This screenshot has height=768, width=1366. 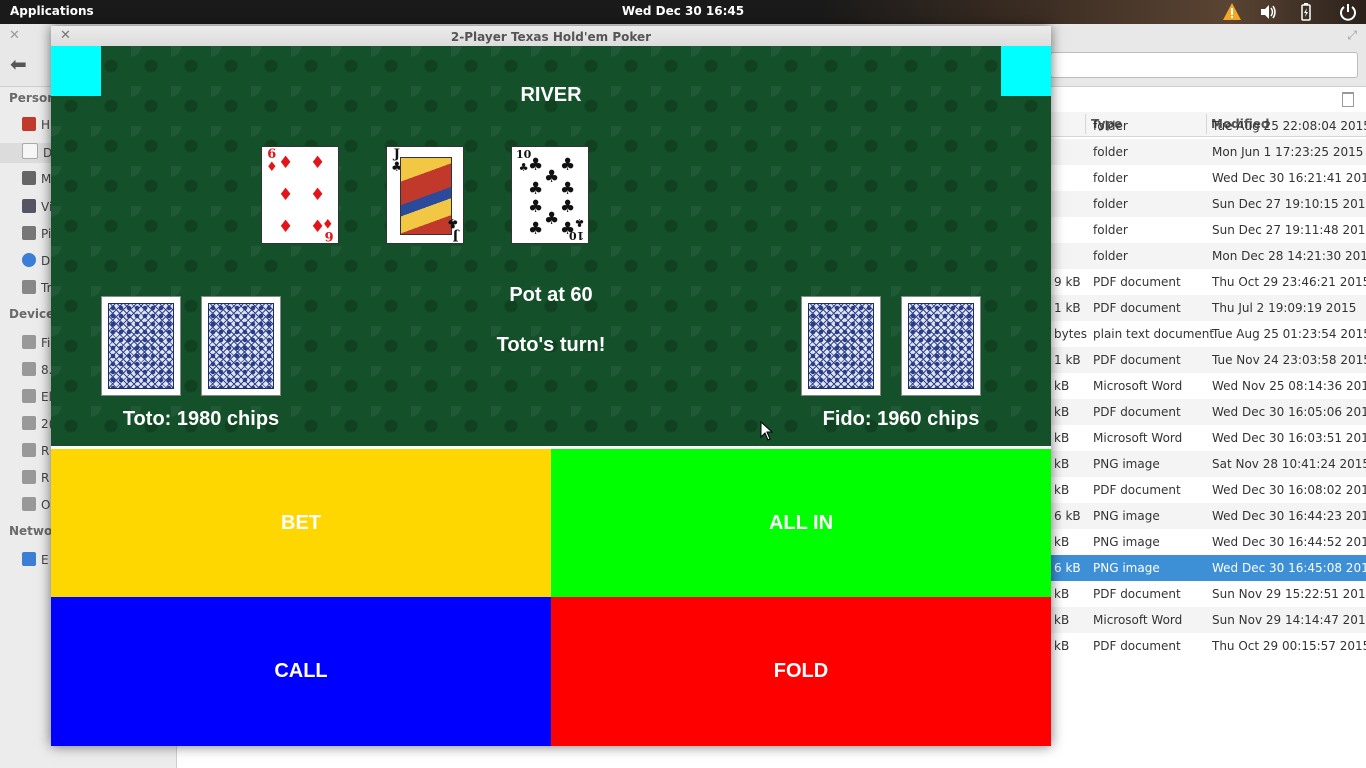 I want to click on battery-icon, so click(x=1306, y=12).